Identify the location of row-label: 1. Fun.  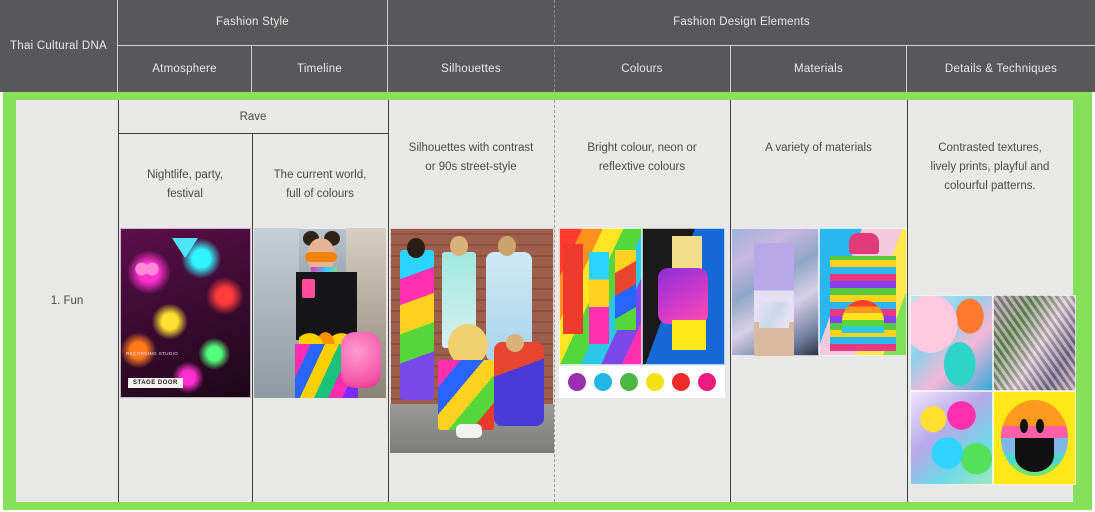
(67, 301).